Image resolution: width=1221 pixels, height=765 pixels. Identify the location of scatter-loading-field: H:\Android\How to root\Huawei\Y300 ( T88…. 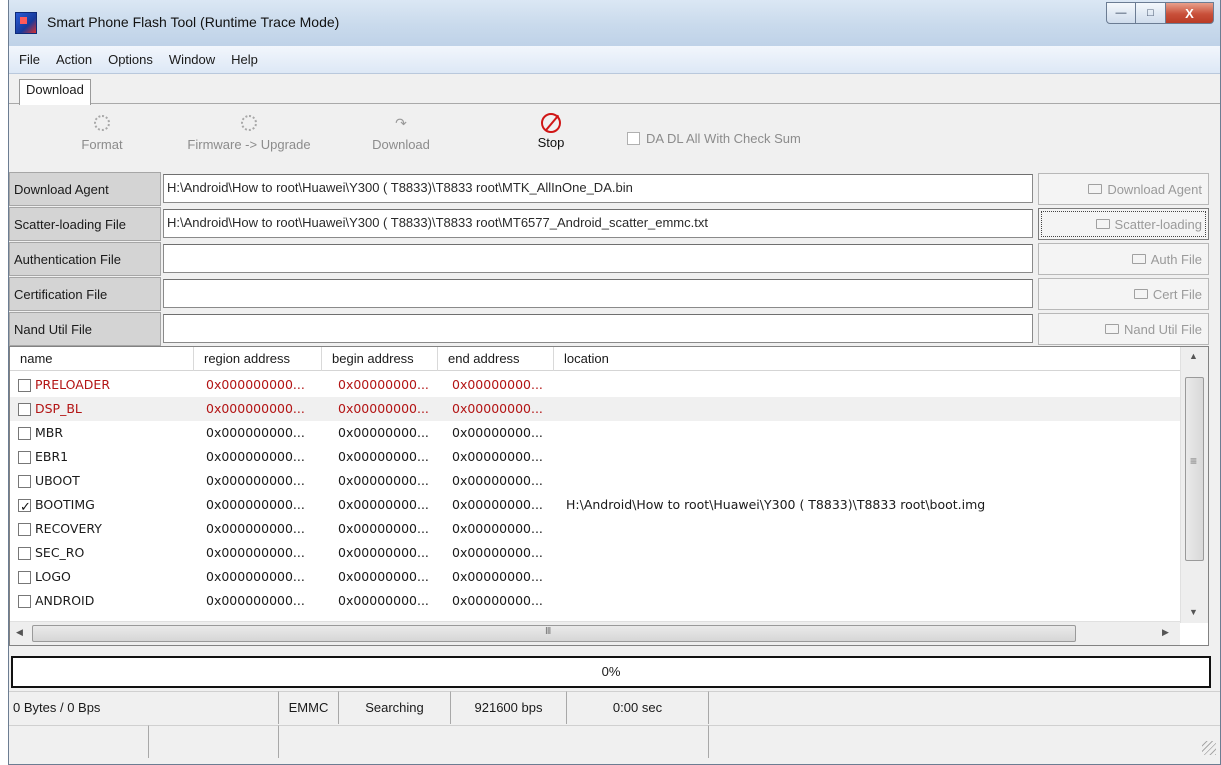
(598, 223).